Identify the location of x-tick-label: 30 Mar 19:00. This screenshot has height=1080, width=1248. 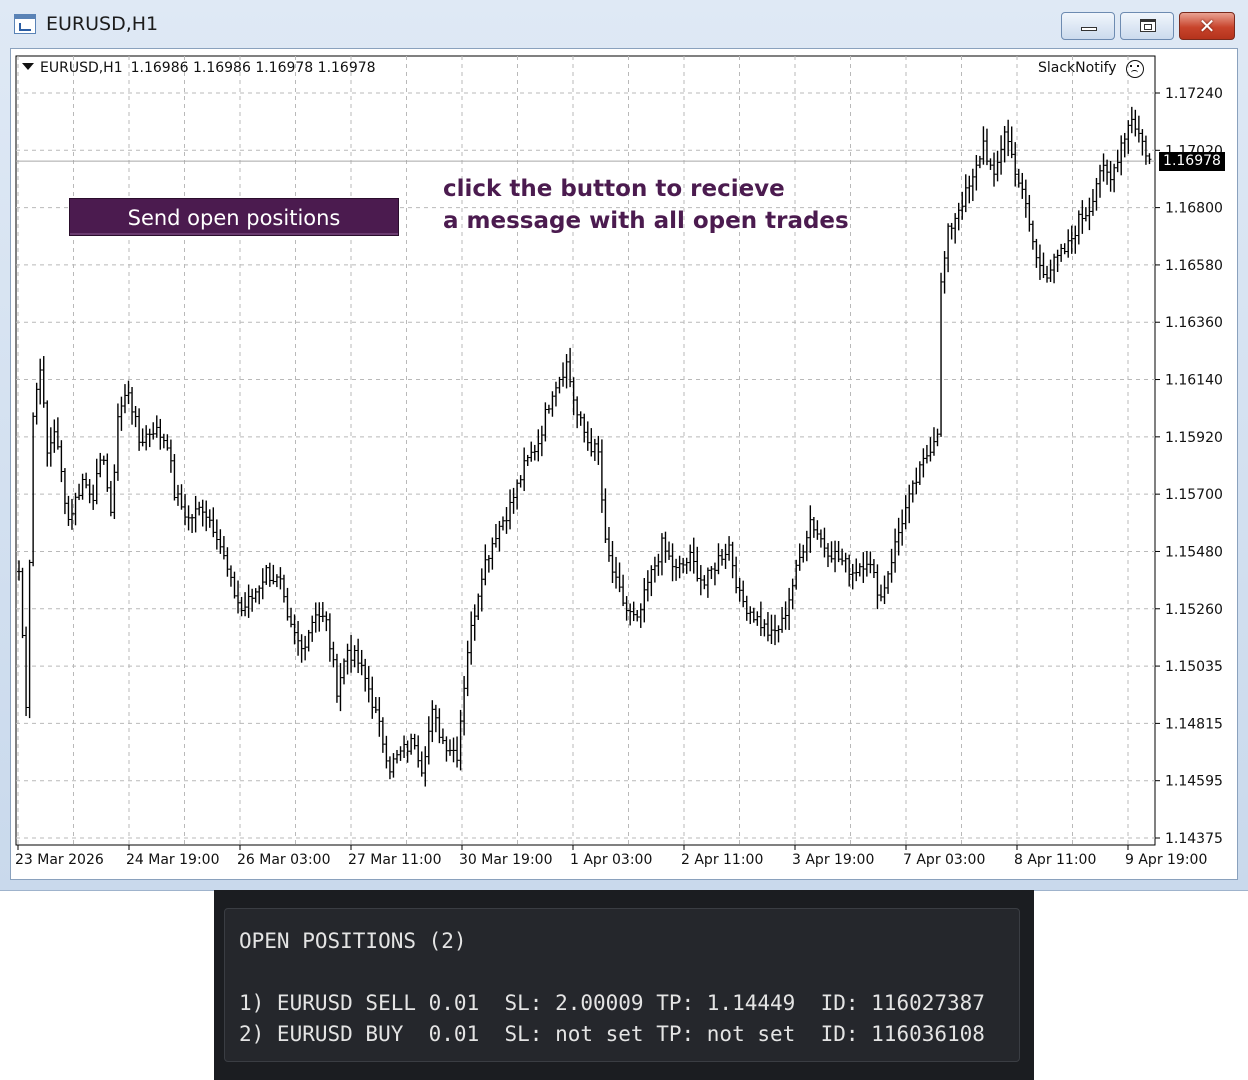
(505, 860).